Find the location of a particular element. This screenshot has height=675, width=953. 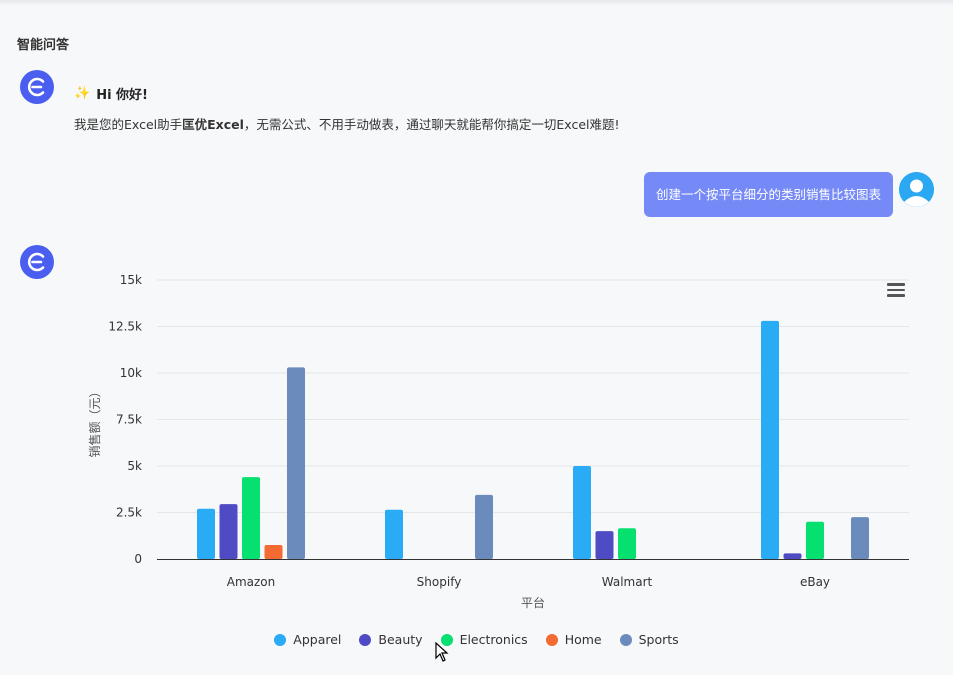

bar-beauty-walmart is located at coordinates (604, 545).